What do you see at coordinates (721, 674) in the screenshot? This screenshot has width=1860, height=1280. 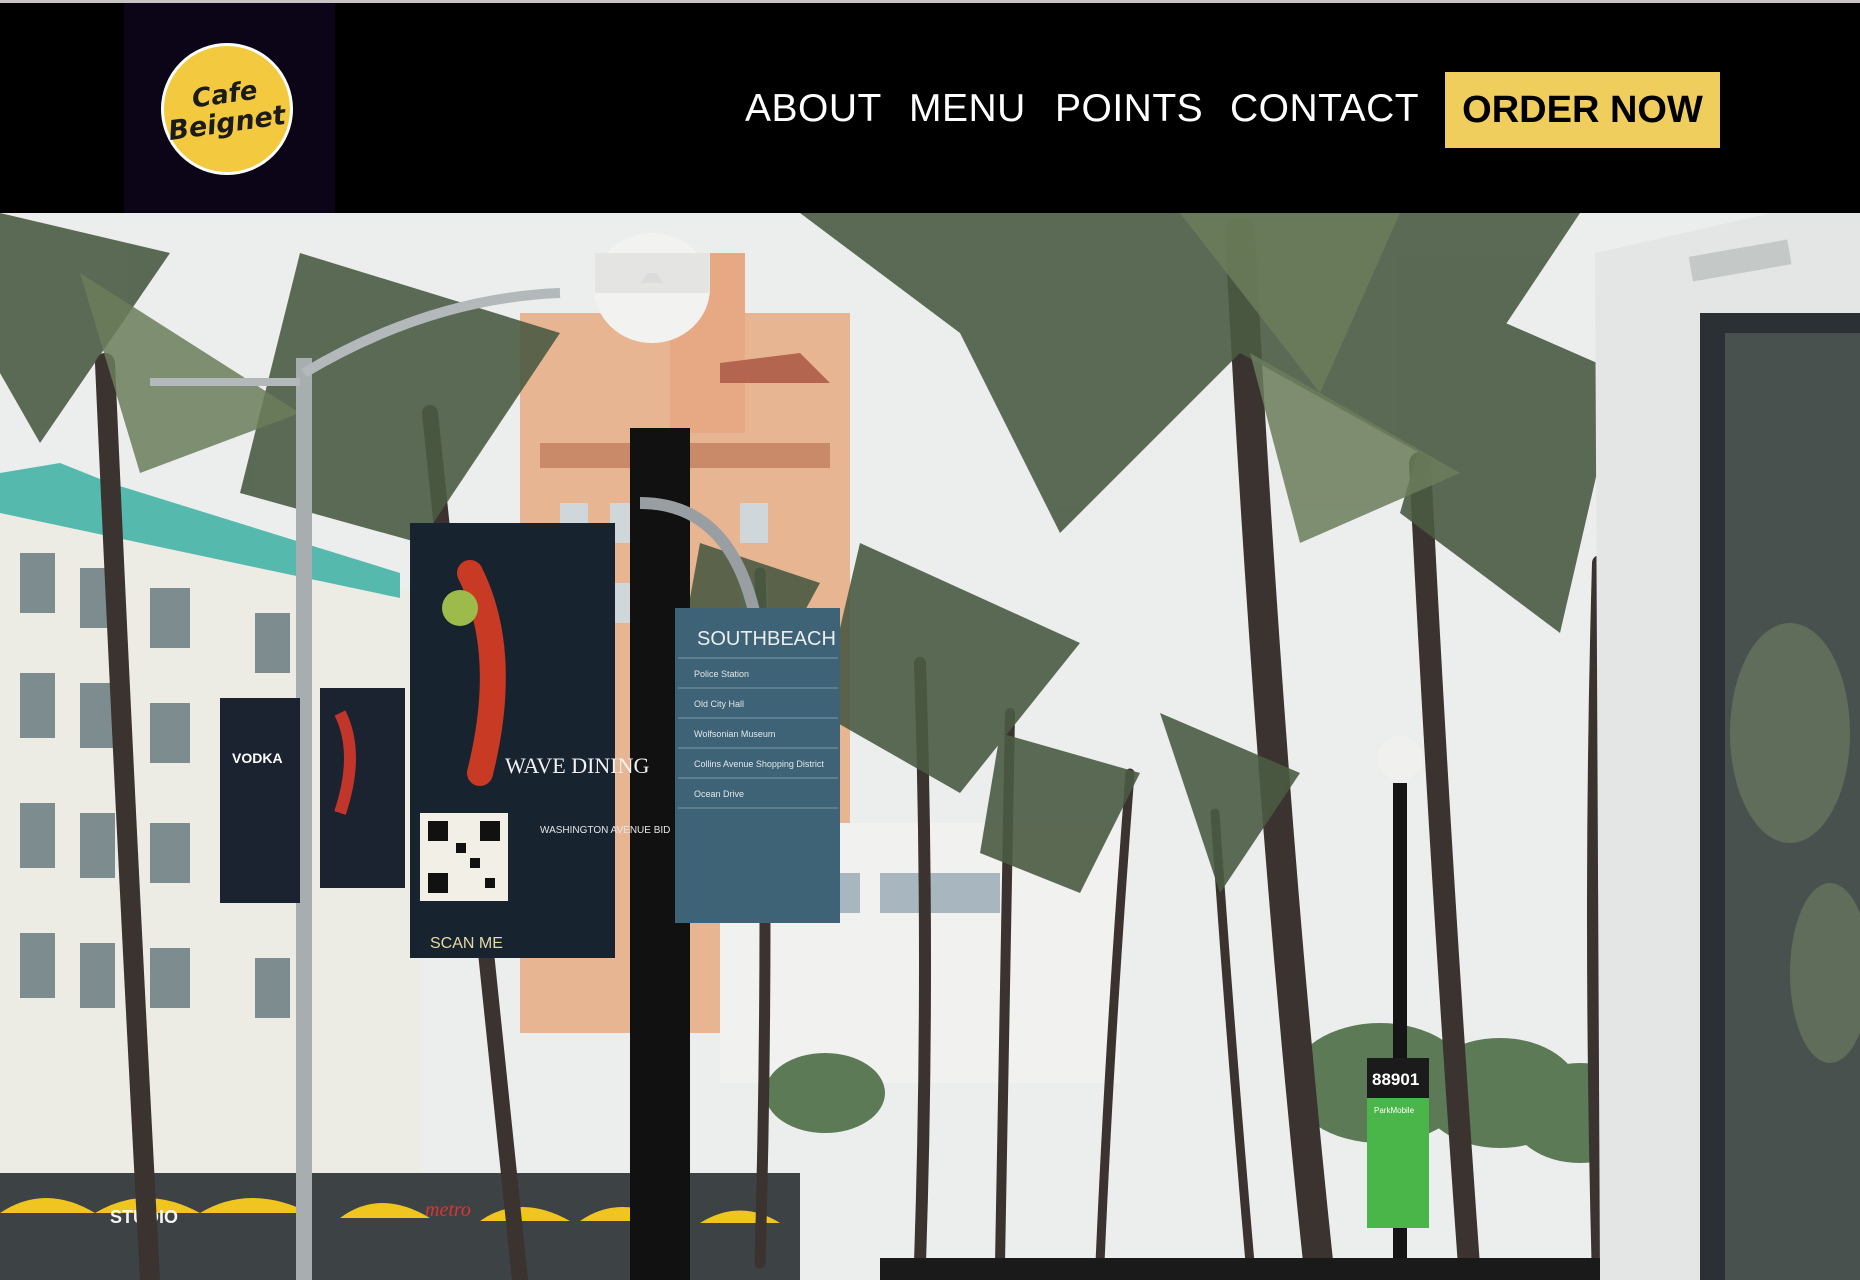 I see `sign-item-police: Police Station` at bounding box center [721, 674].